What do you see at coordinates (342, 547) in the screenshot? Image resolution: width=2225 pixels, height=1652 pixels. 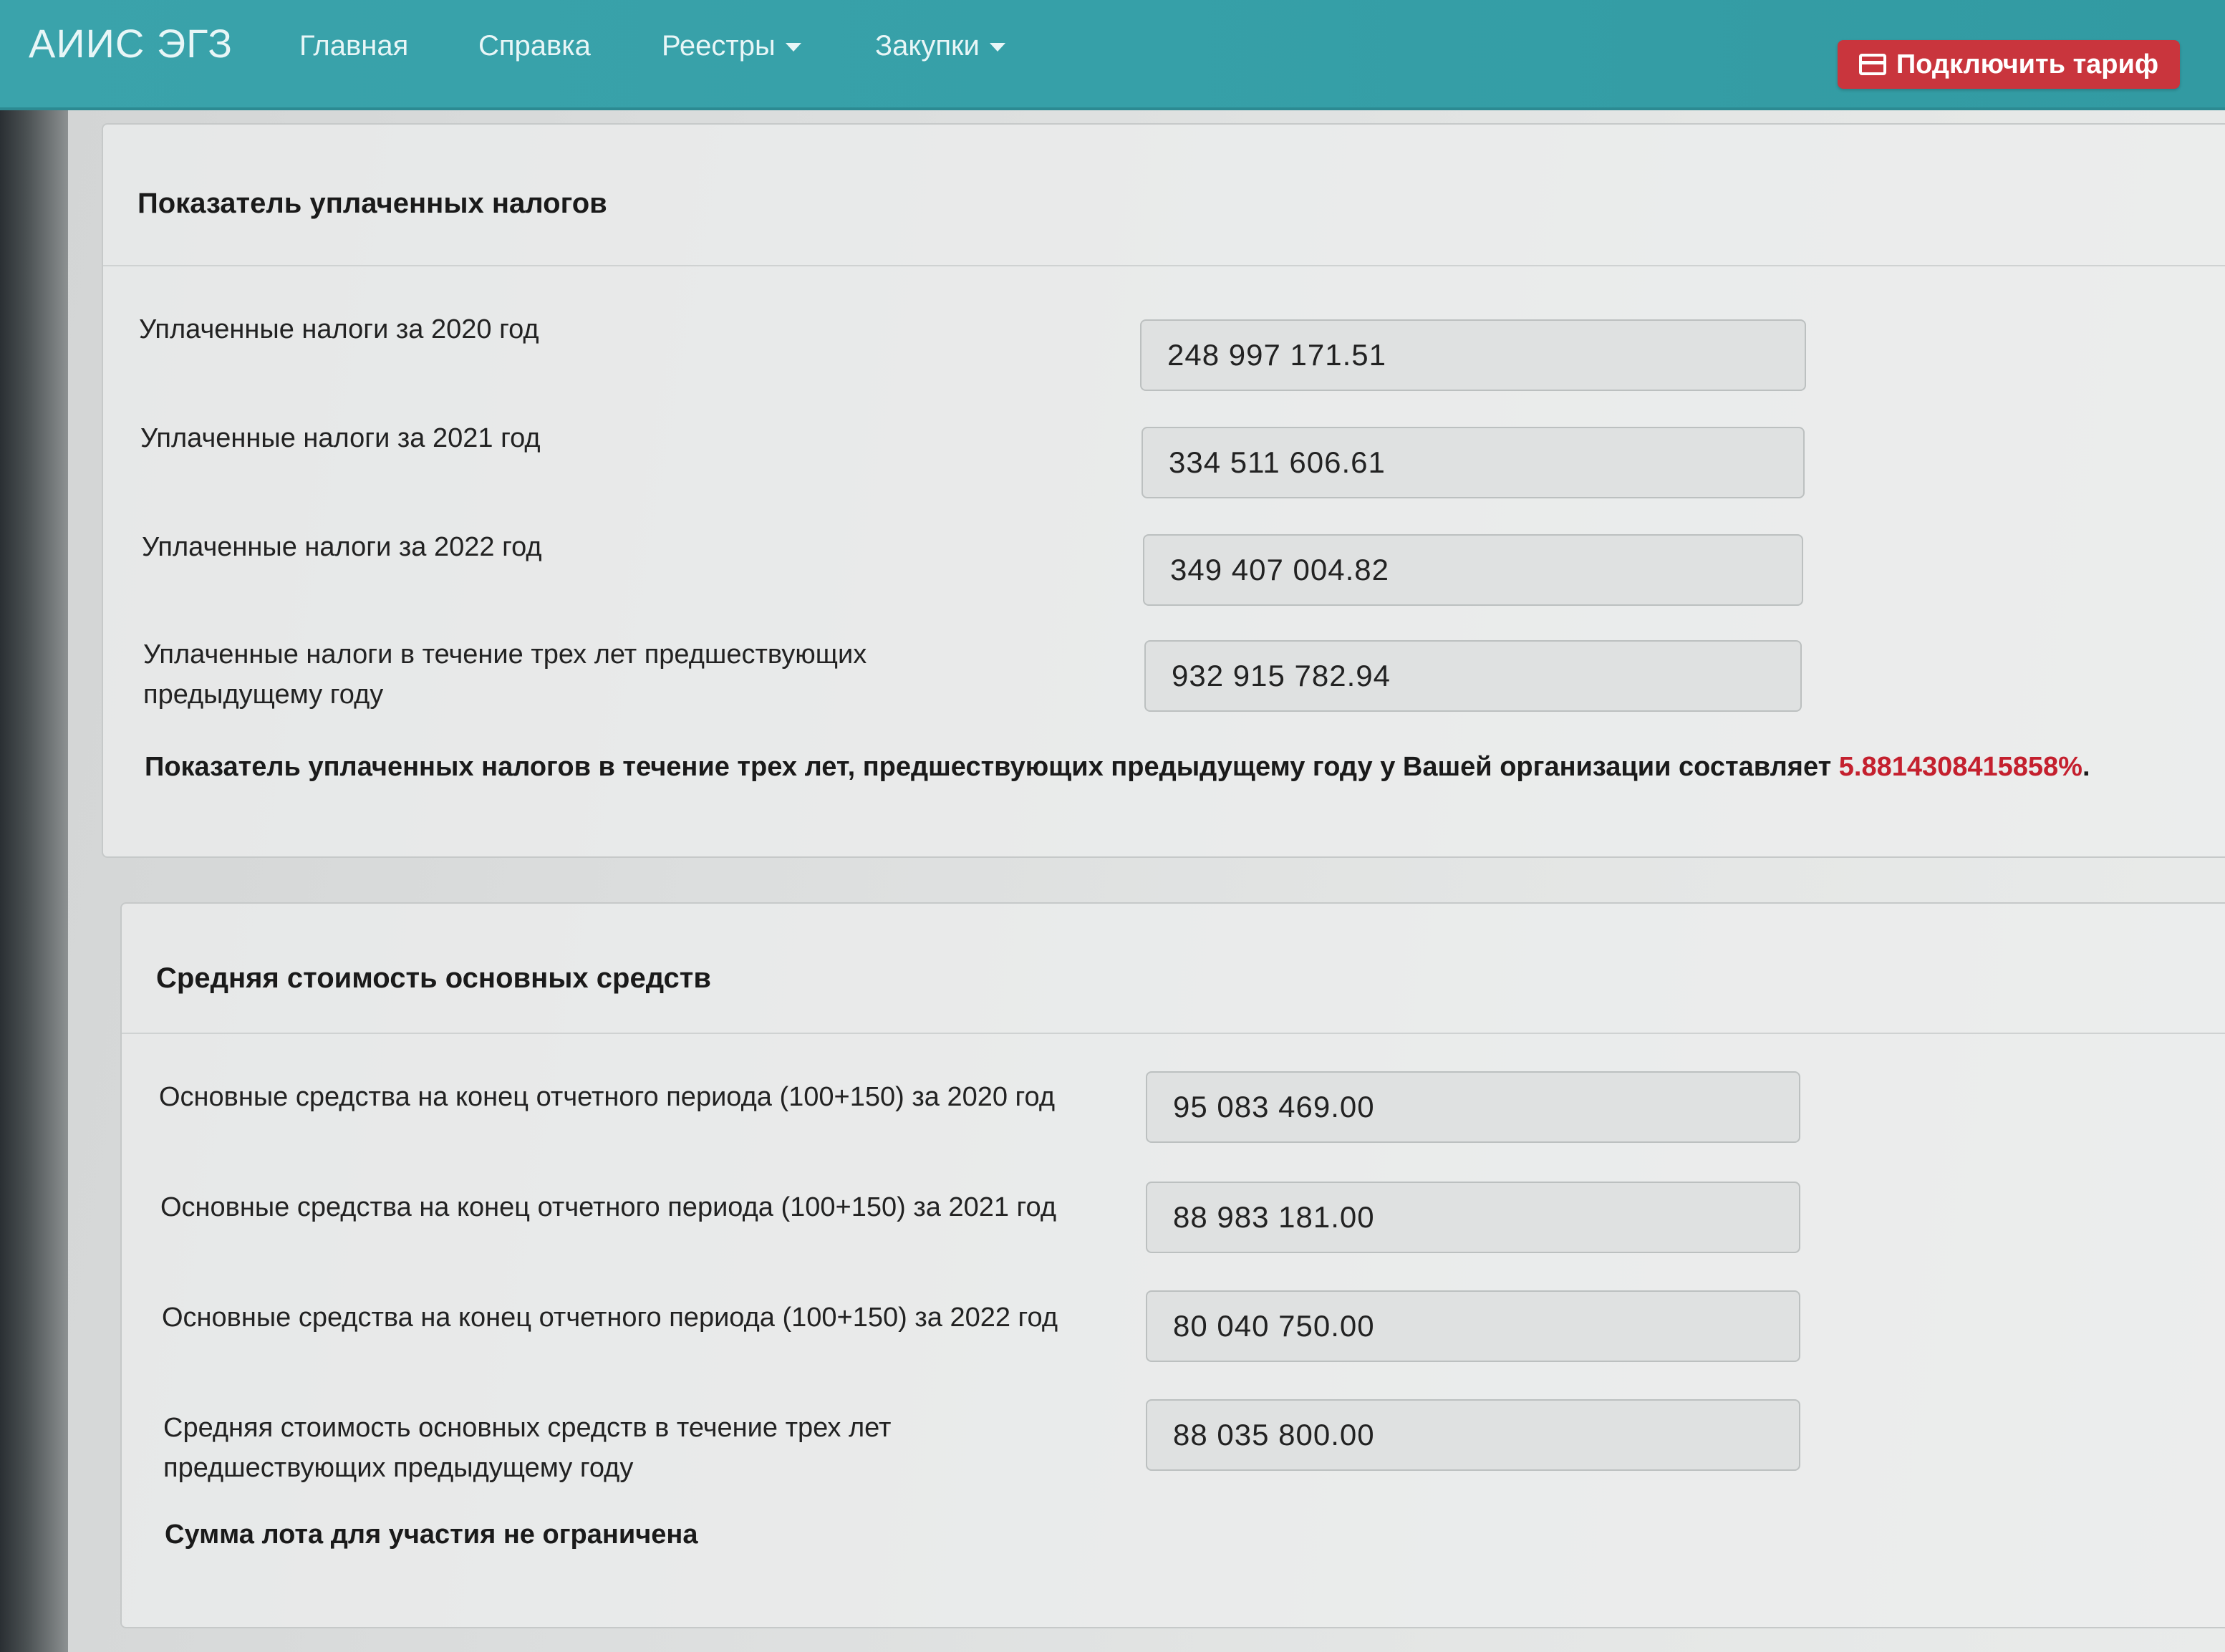 I see `tax-2022-label: Уплаченные налоги за 2022 год` at bounding box center [342, 547].